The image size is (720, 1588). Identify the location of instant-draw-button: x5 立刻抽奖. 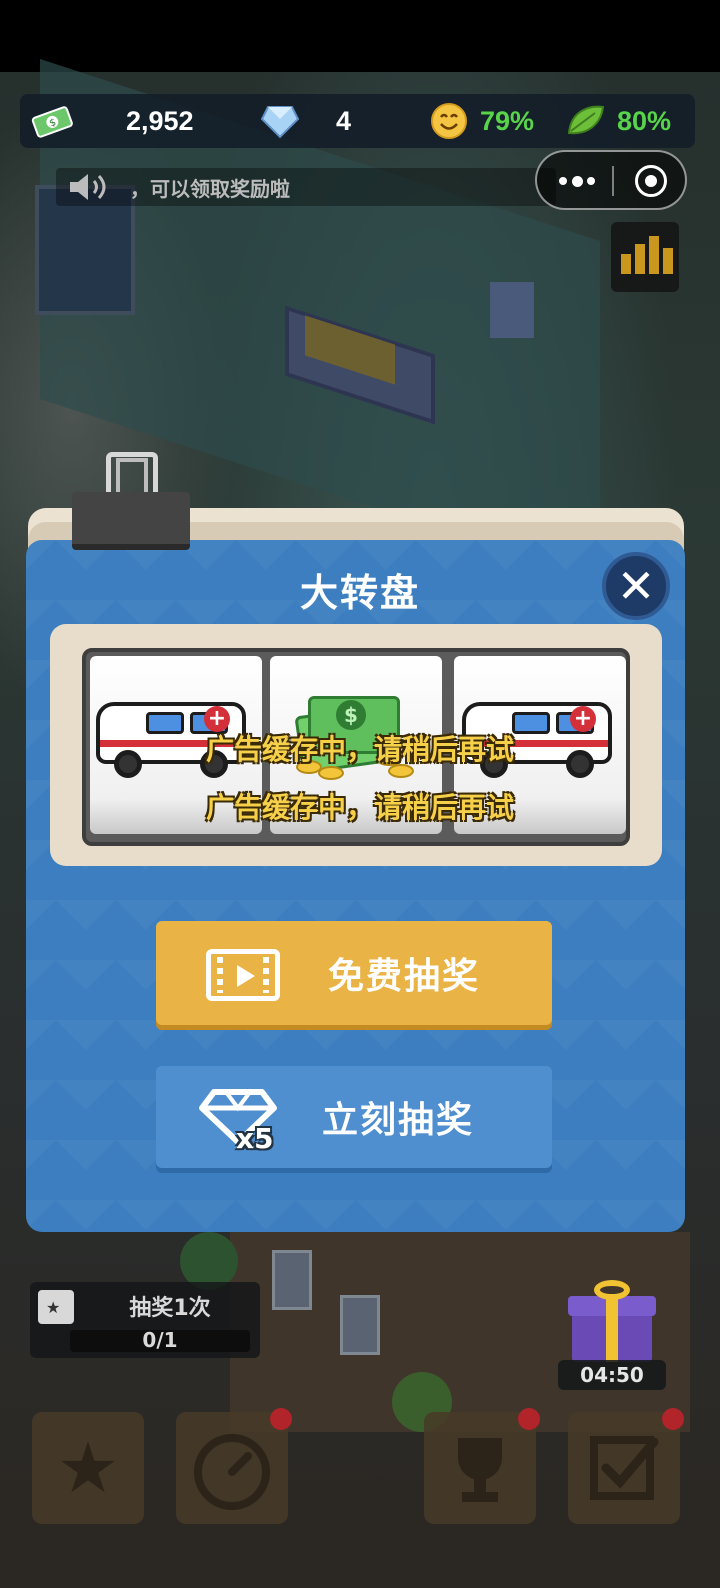
(354, 1117).